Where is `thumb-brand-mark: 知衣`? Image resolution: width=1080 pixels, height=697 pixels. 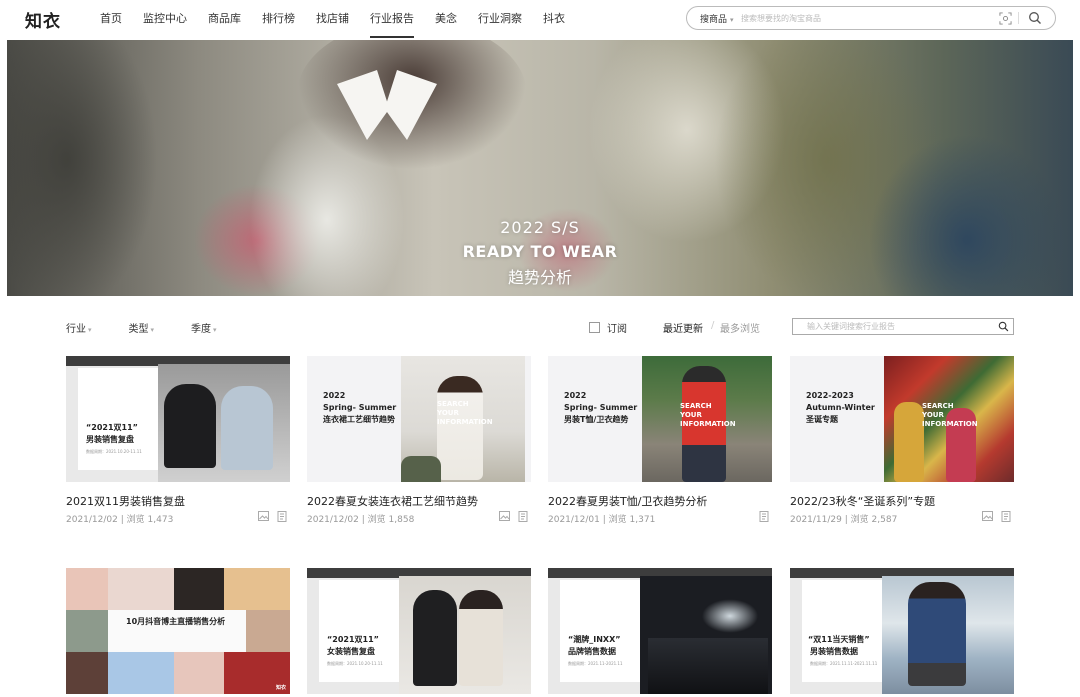 thumb-brand-mark: 知衣 is located at coordinates (281, 688).